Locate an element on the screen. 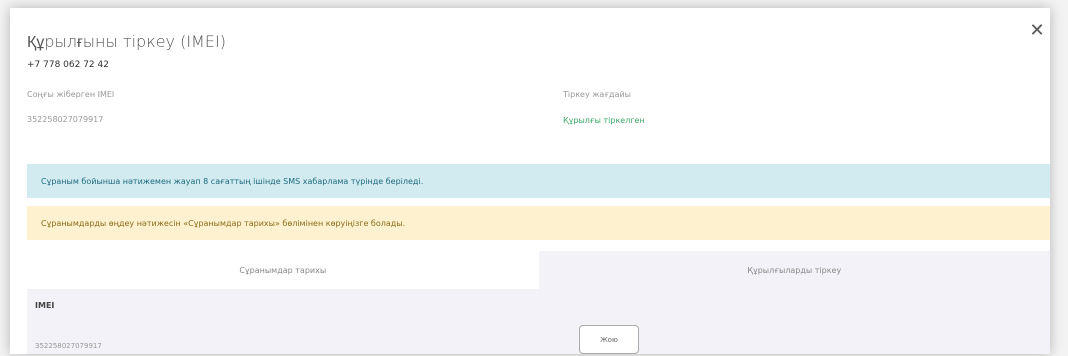  phone-number: +7 778 062 72 42 is located at coordinates (68, 65).